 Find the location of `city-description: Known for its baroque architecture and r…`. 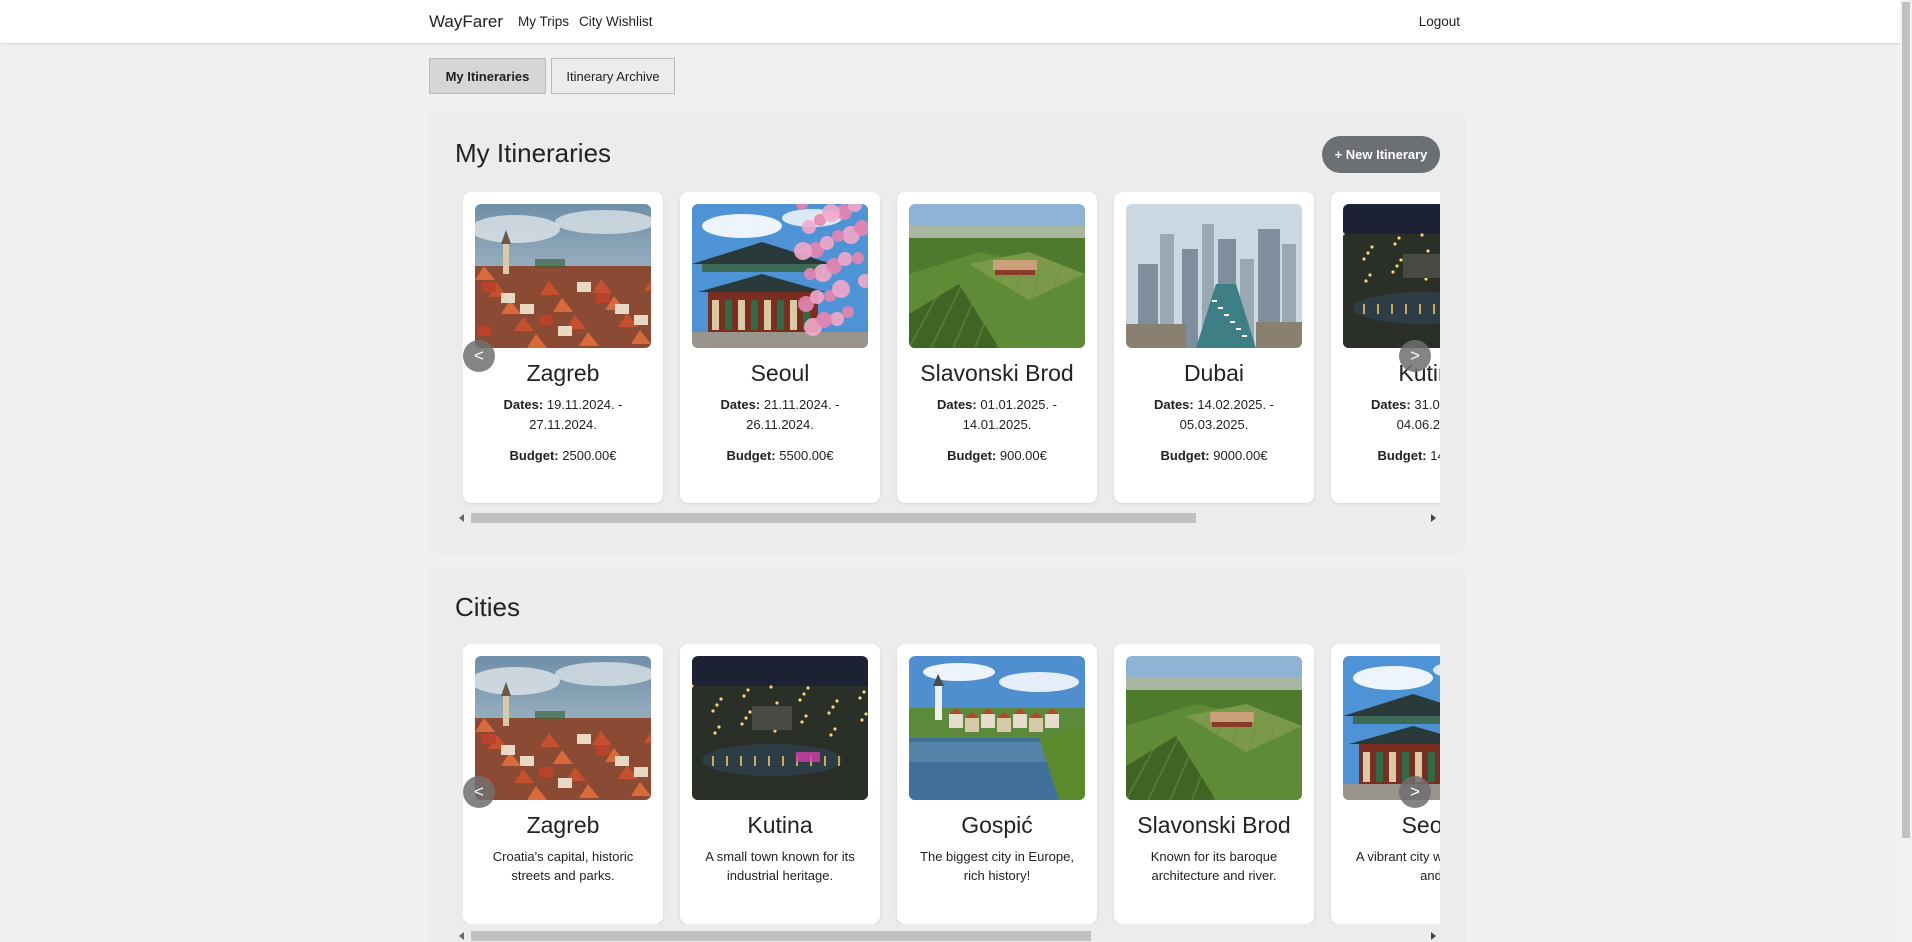

city-description: Known for its baroque architecture and r… is located at coordinates (1214, 866).